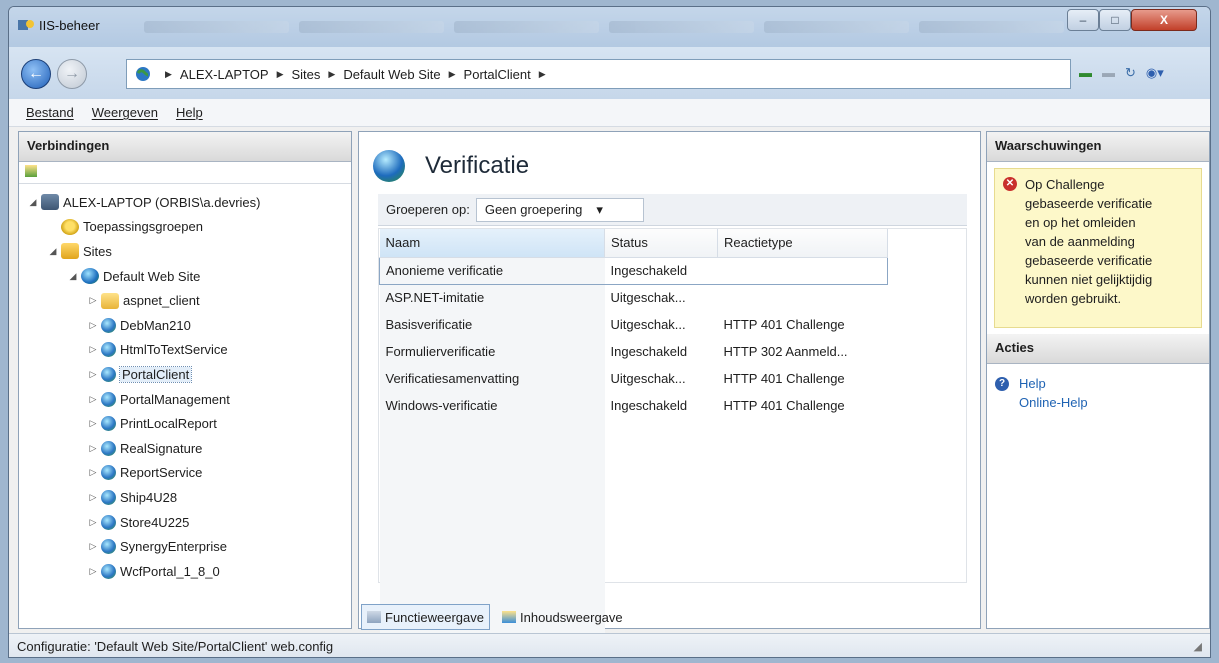  What do you see at coordinates (533, 209) in the screenshot?
I see `group-by-value: Geen groepering` at bounding box center [533, 209].